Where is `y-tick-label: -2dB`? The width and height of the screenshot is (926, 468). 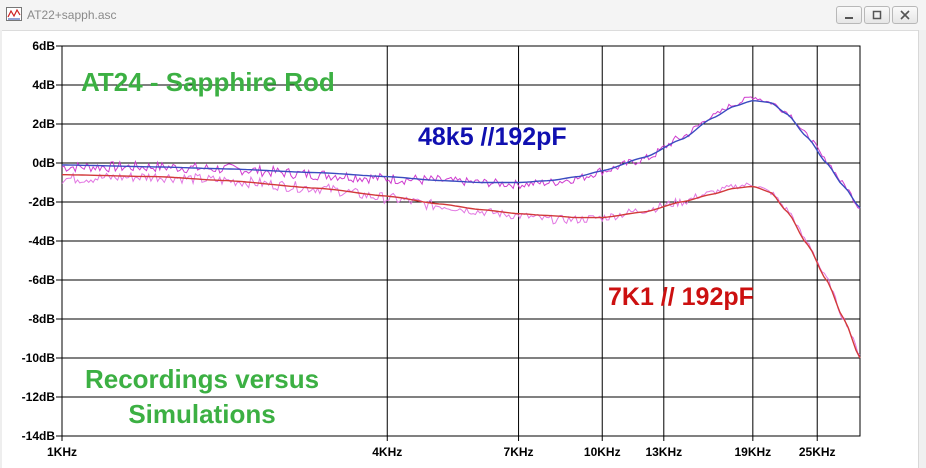
y-tick-label: -2dB is located at coordinates (41, 202).